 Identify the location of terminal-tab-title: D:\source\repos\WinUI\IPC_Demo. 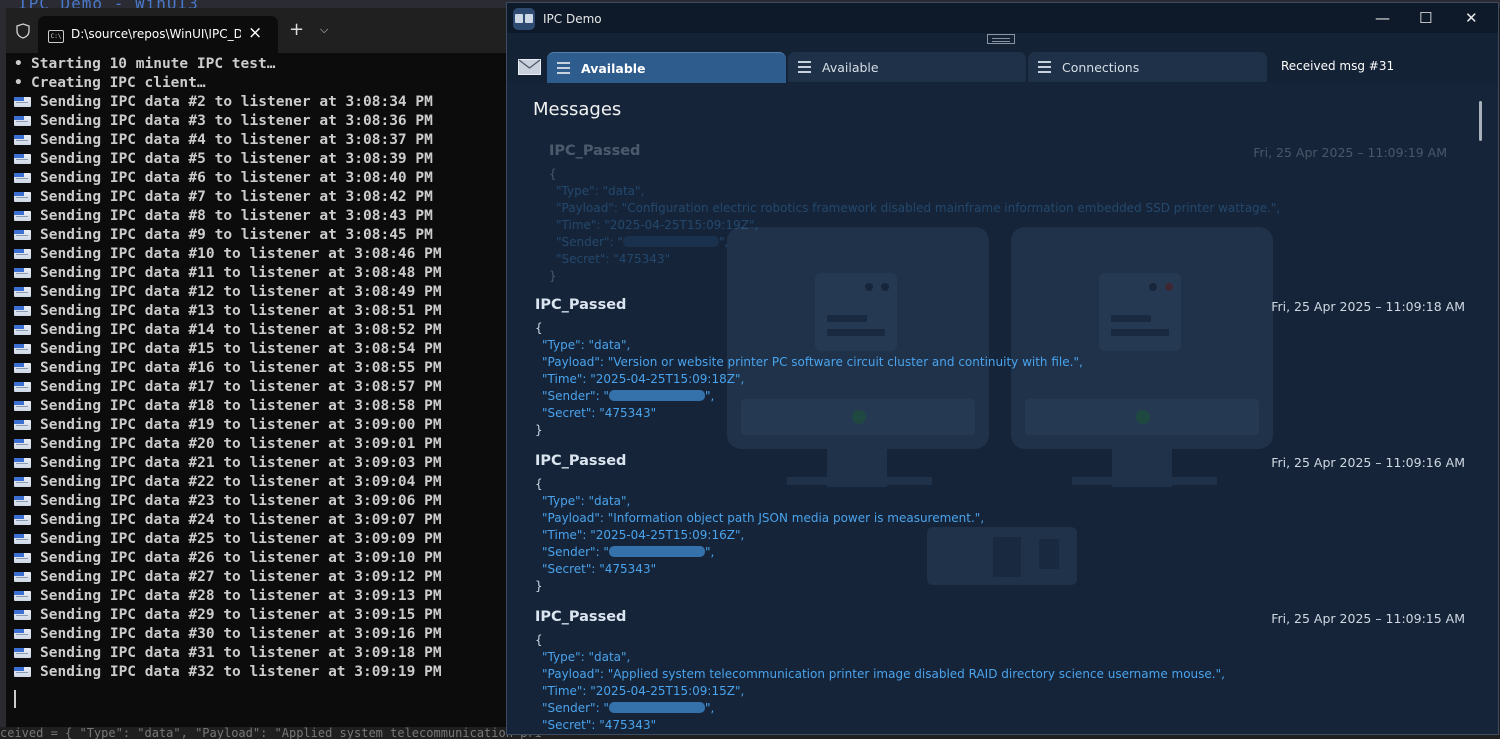
(156, 34).